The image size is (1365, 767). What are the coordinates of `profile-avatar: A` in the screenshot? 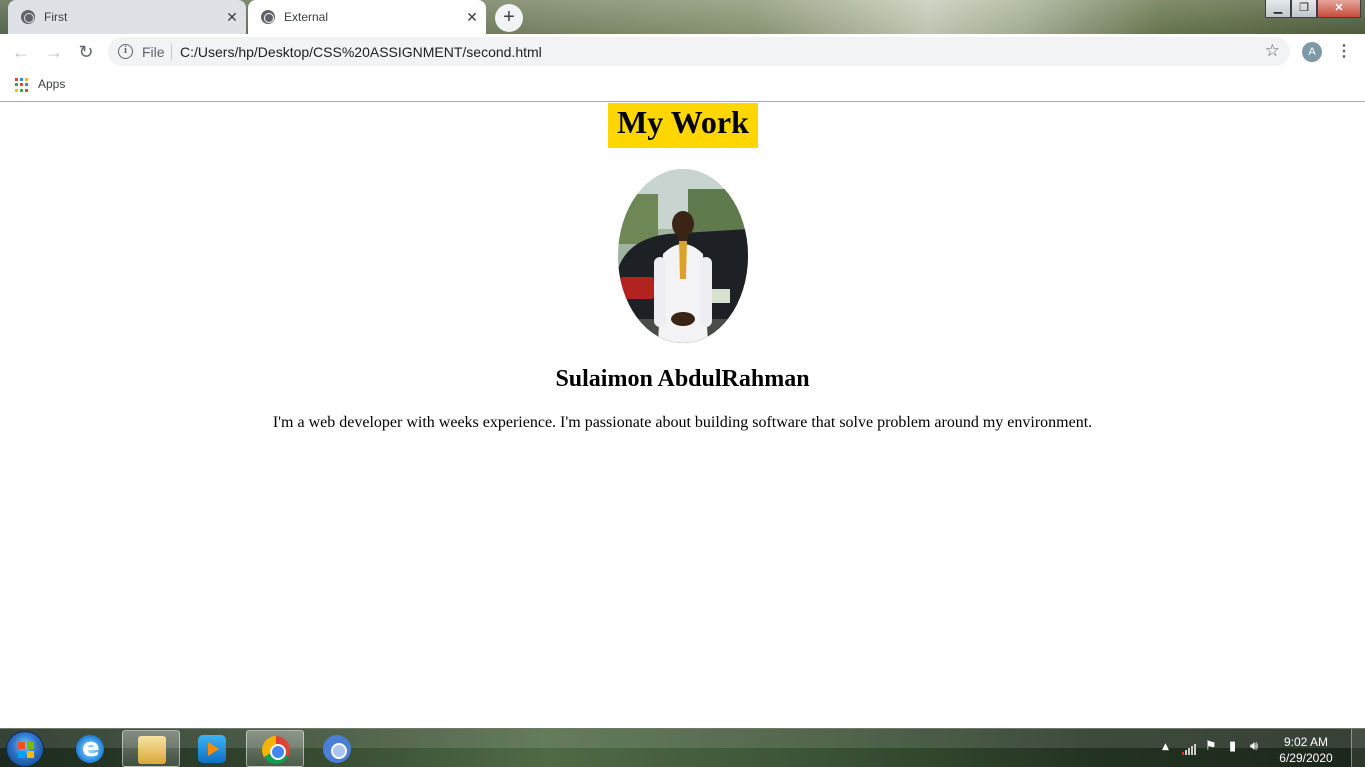 It's located at (1312, 52).